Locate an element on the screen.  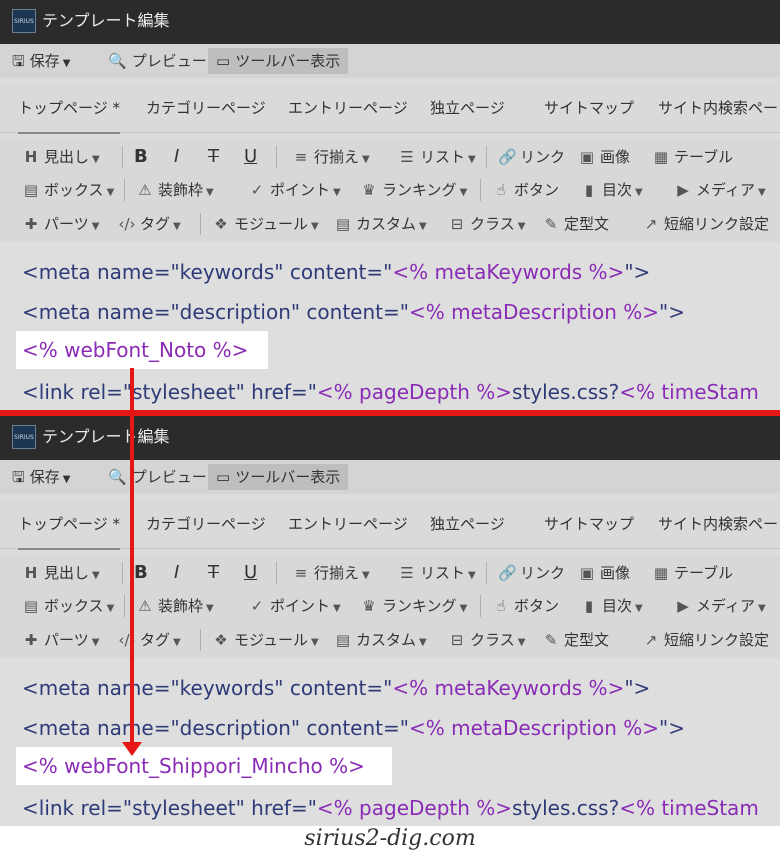
menu-bar: 🖫 保存 ▼ 🔍 プレビュー ▭ ツールバー表示 is located at coordinates (390, 61).